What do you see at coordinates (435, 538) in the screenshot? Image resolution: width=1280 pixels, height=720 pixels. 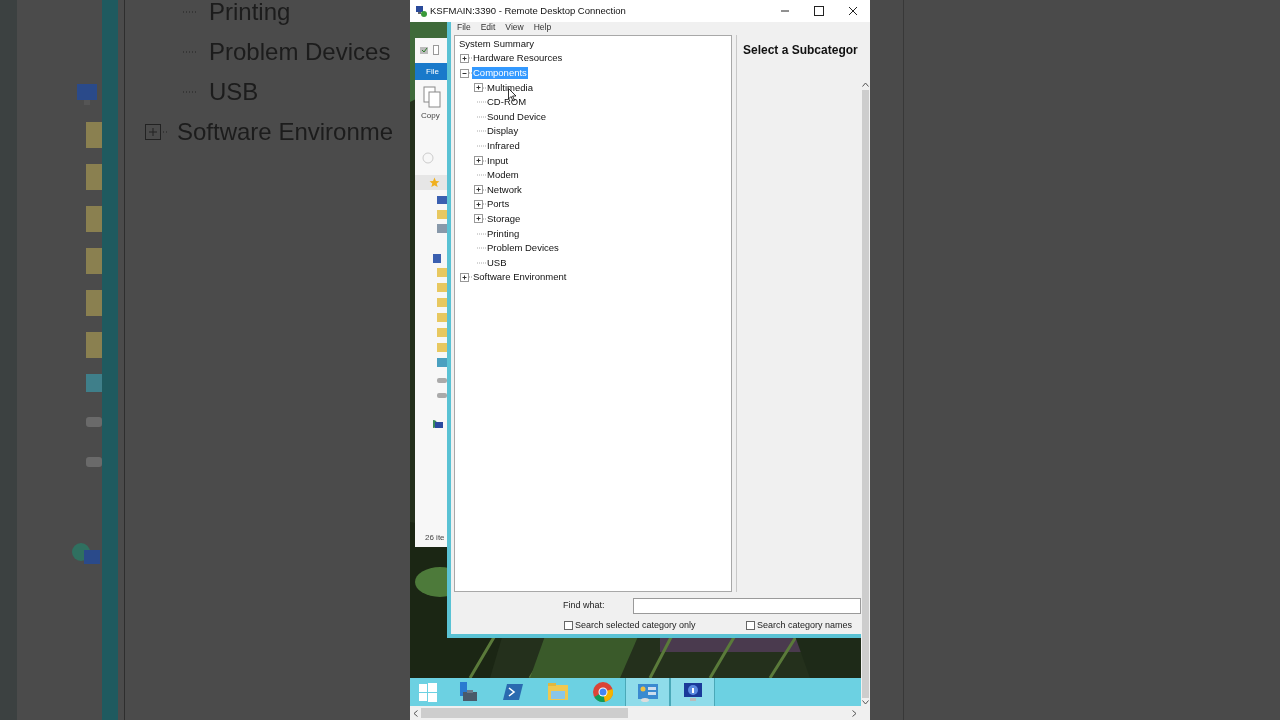 I see `status-text: 26 ite` at bounding box center [435, 538].